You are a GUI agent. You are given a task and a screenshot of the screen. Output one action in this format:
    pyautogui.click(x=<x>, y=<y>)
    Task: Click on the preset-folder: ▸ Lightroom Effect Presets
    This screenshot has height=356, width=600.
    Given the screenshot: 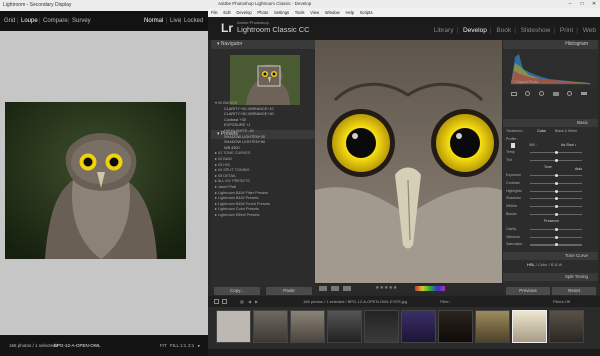 What is the action you would take?
    pyautogui.click(x=261, y=216)
    